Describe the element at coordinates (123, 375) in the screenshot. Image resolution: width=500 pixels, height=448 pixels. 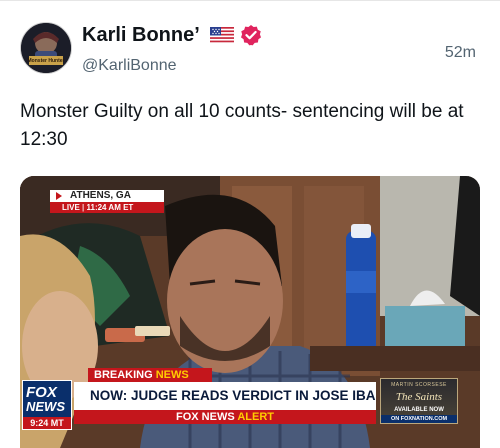
I see `breaking-label: BREAKING` at that location.